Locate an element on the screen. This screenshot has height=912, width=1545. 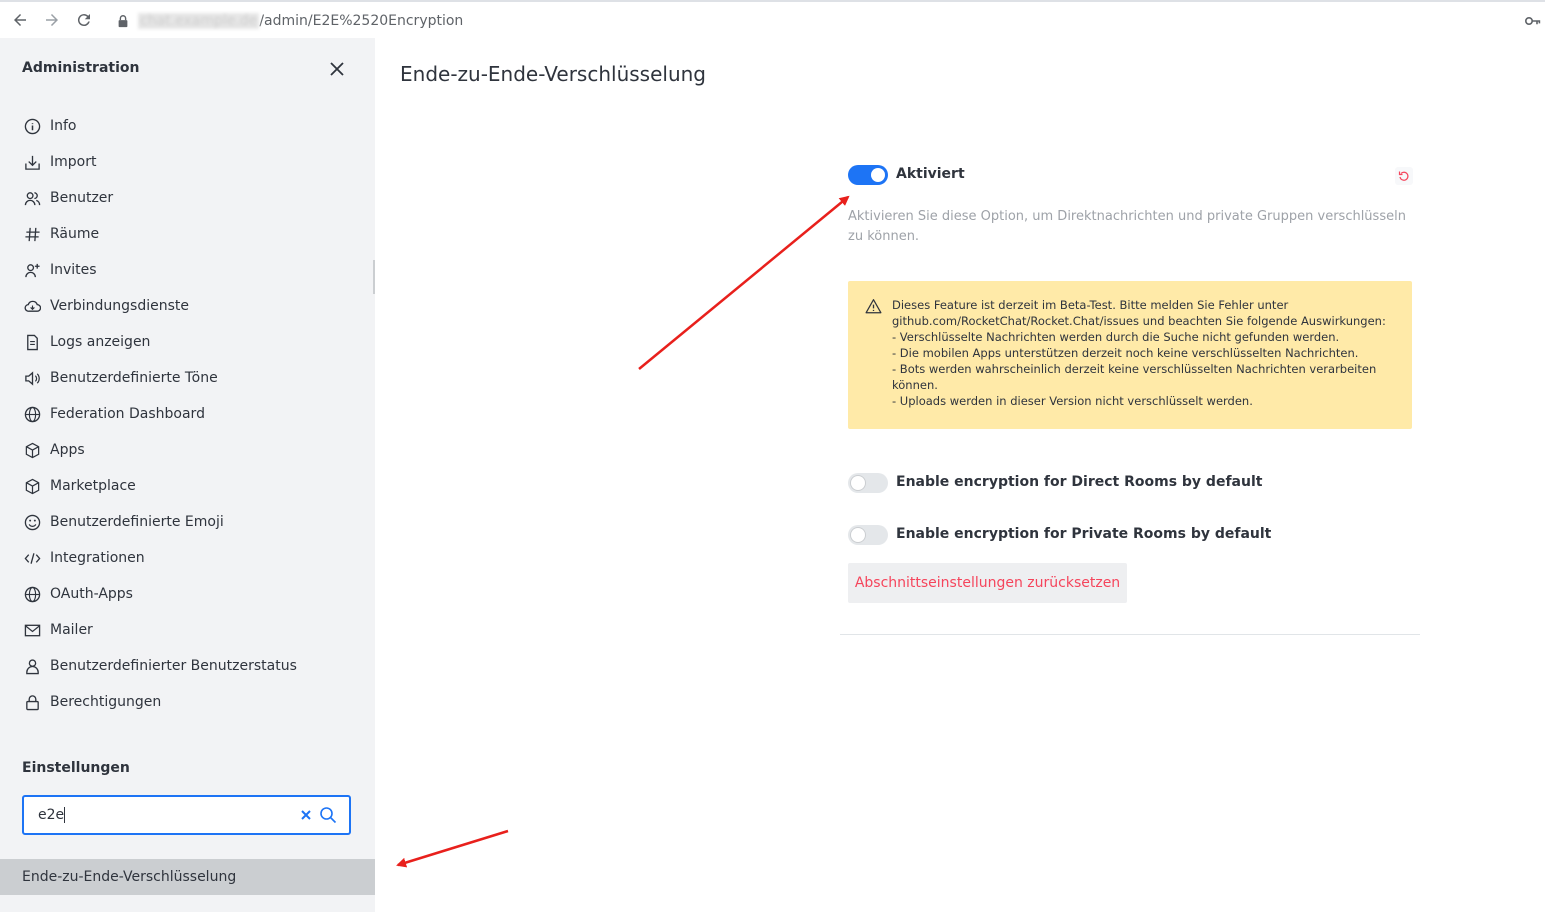
forward-button is located at coordinates (52, 20).